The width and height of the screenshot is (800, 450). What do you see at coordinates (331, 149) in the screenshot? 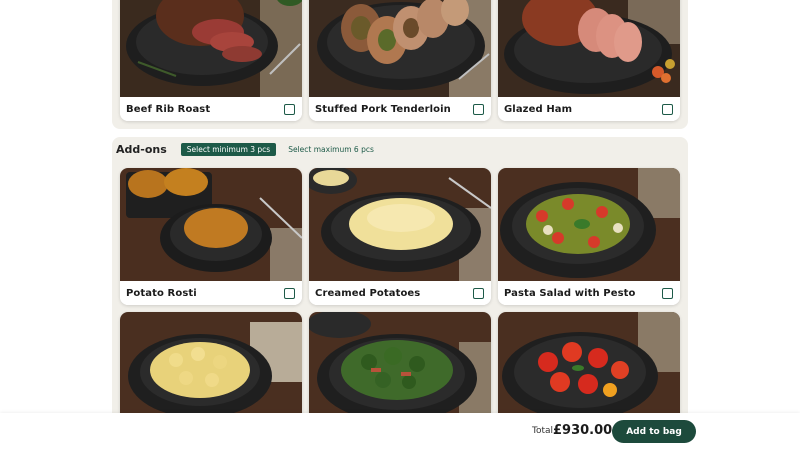
I see `max-selection-note: Select maximum 6 pcs` at bounding box center [331, 149].